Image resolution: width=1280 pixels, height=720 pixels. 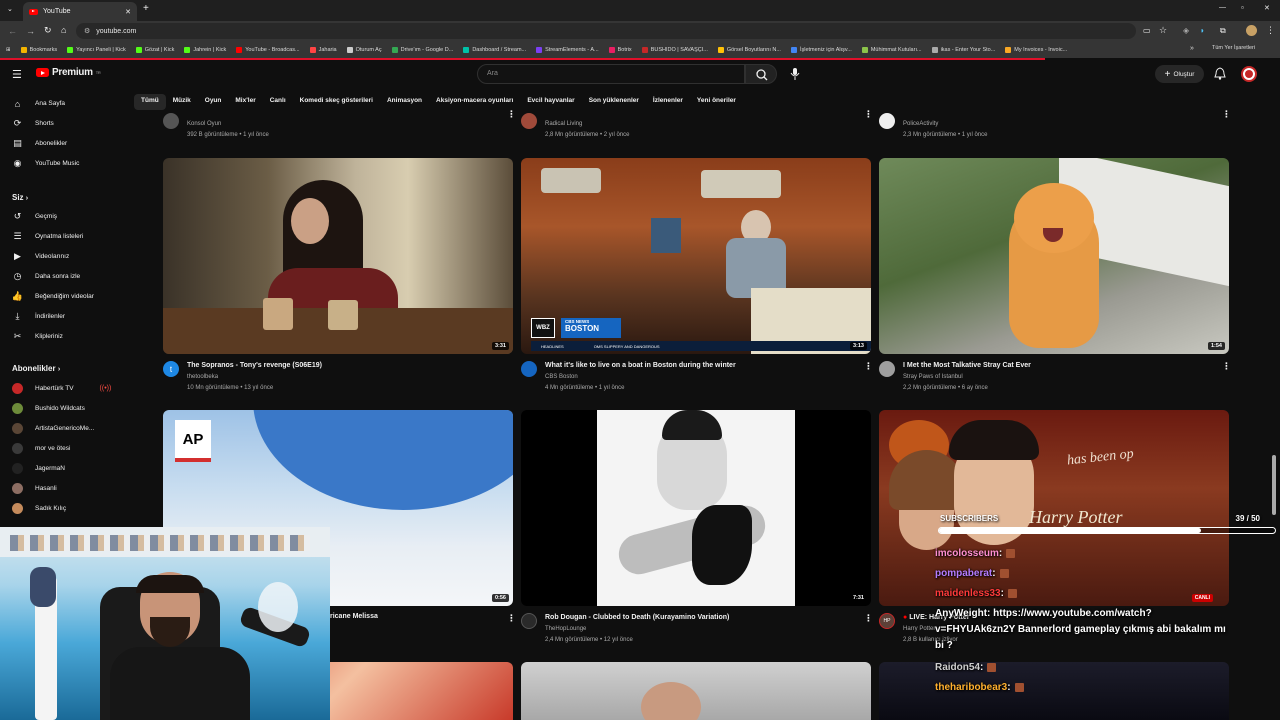 What do you see at coordinates (933, 377) in the screenshot?
I see `video-channel: Stray Paws of Istanbul` at bounding box center [933, 377].